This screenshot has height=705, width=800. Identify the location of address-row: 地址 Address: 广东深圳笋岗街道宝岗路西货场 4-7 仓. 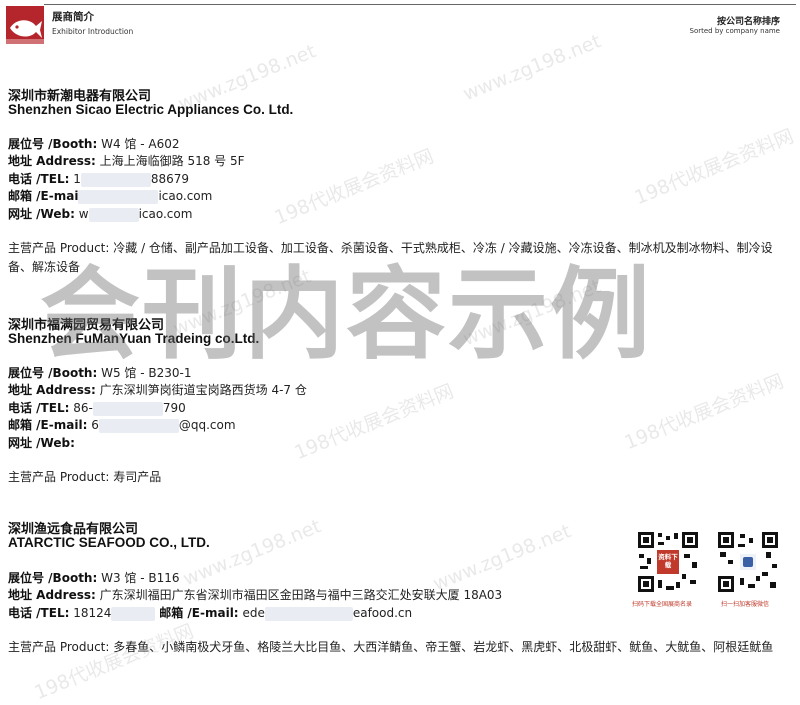
(157, 390).